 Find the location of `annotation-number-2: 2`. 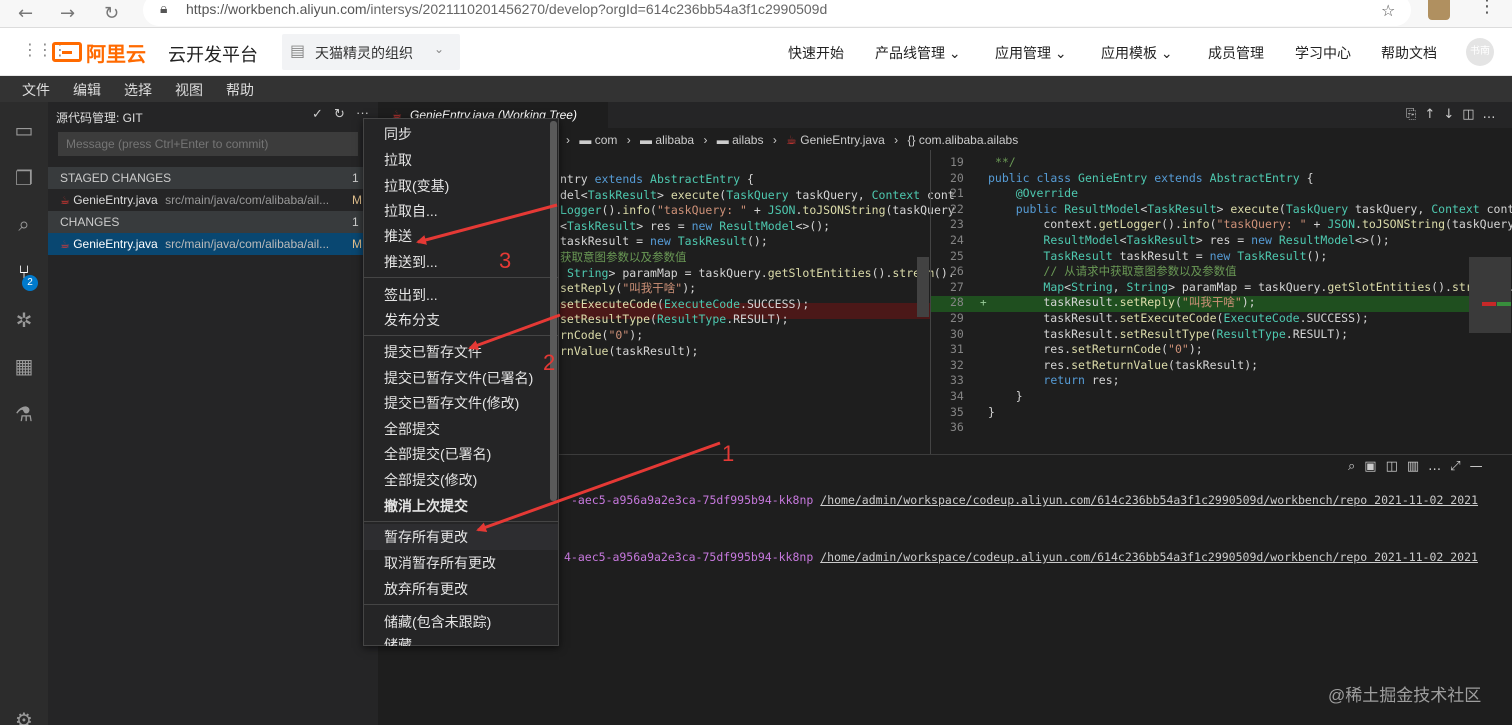

annotation-number-2: 2 is located at coordinates (549, 362).